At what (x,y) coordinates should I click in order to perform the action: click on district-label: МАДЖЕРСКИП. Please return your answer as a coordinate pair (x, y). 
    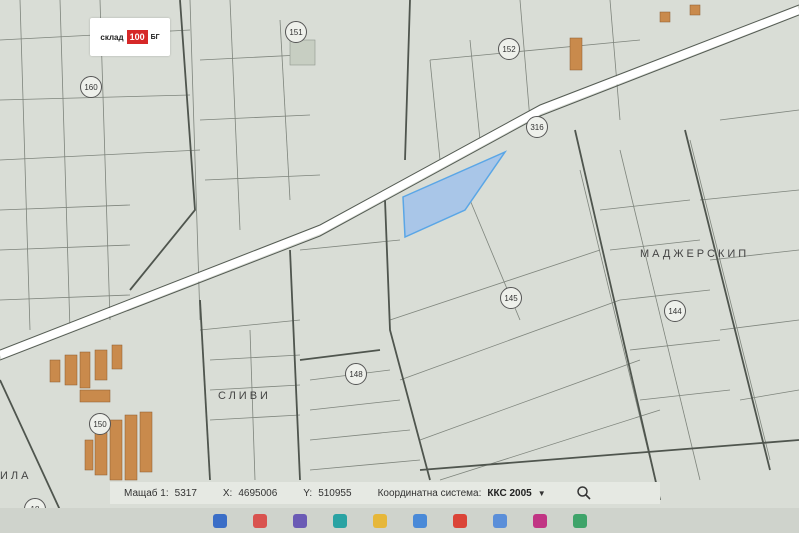
    Looking at the image, I should click on (695, 254).